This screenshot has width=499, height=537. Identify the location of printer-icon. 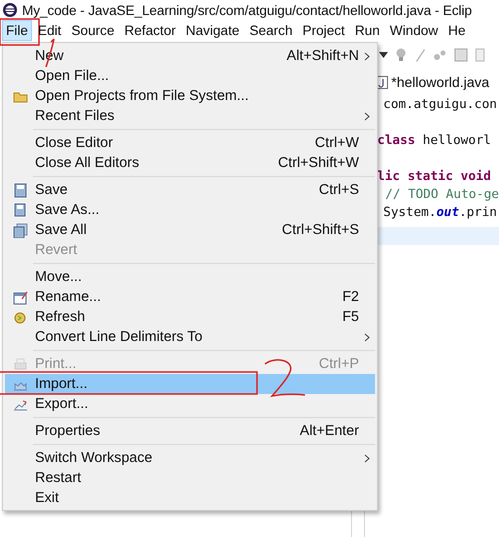
(20, 364).